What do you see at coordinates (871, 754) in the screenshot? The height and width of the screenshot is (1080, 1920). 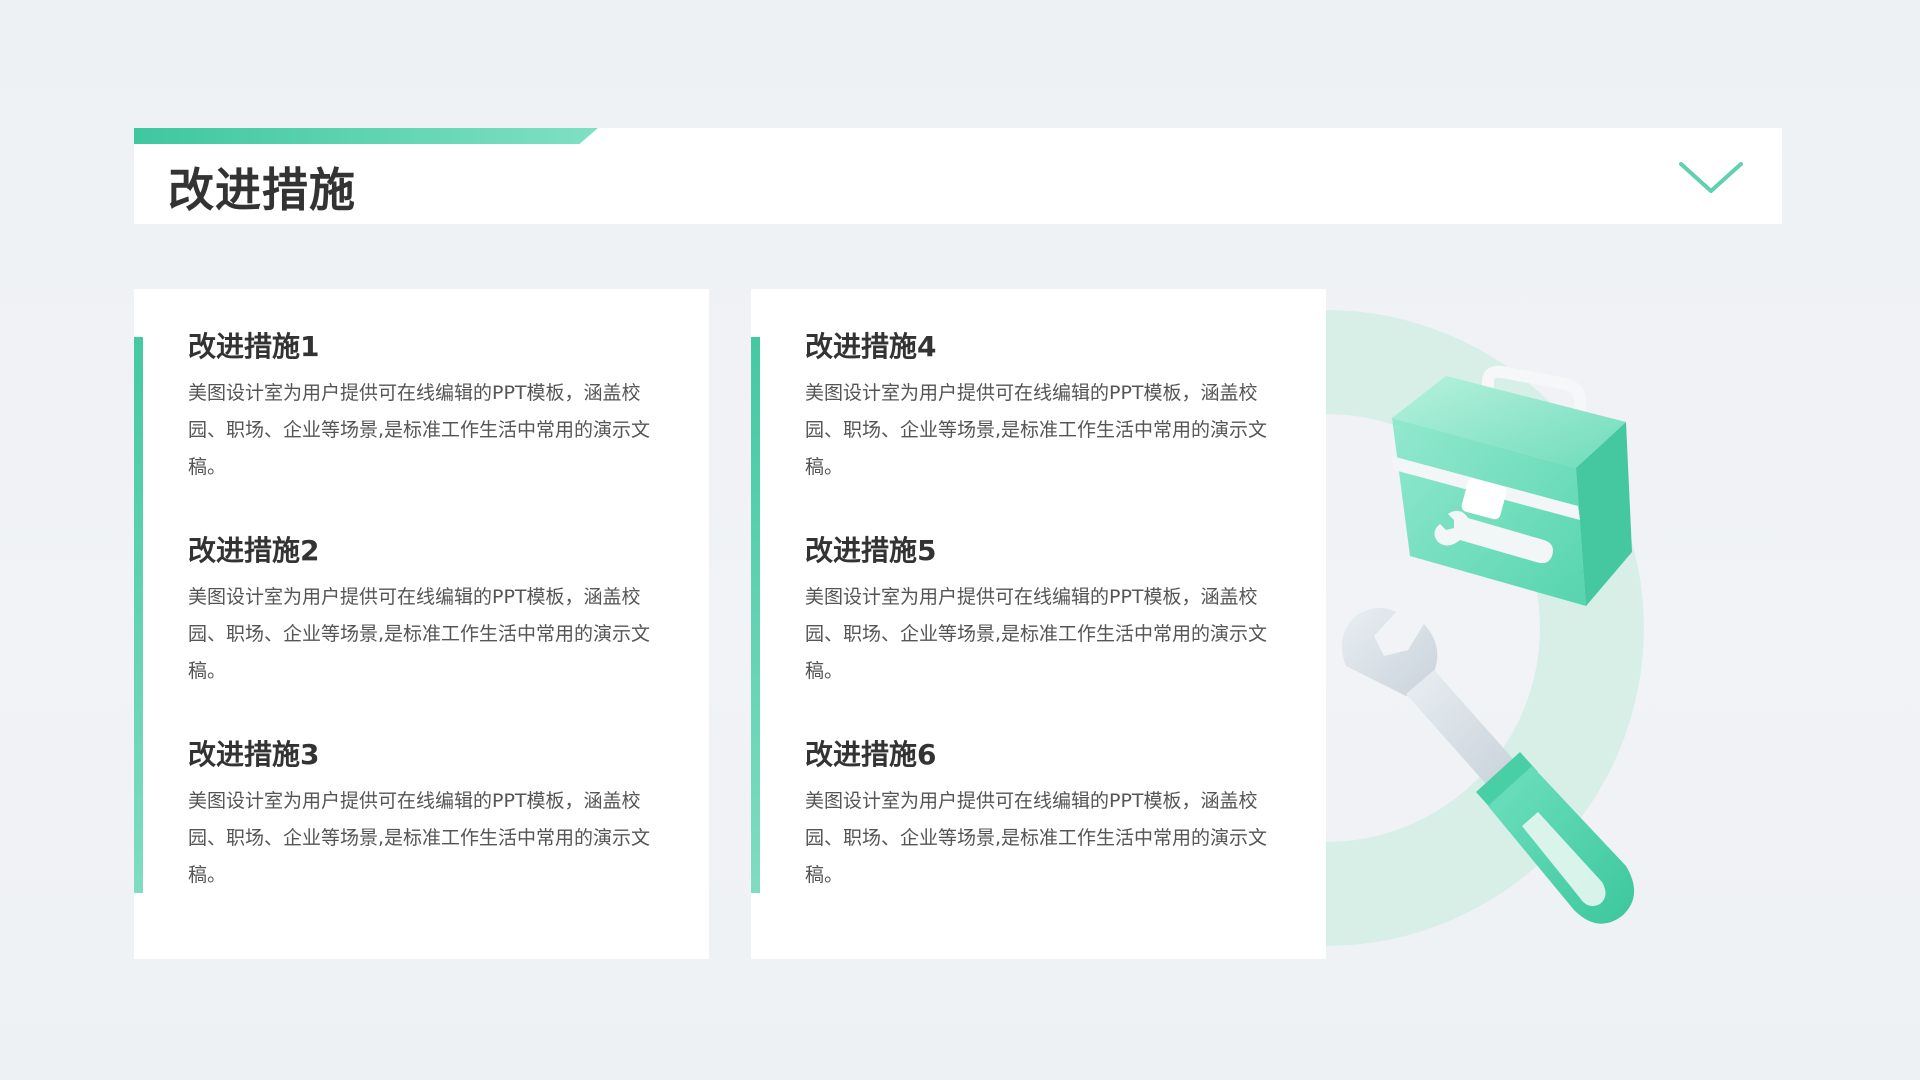 I see `measure-title: 改进措施6` at bounding box center [871, 754].